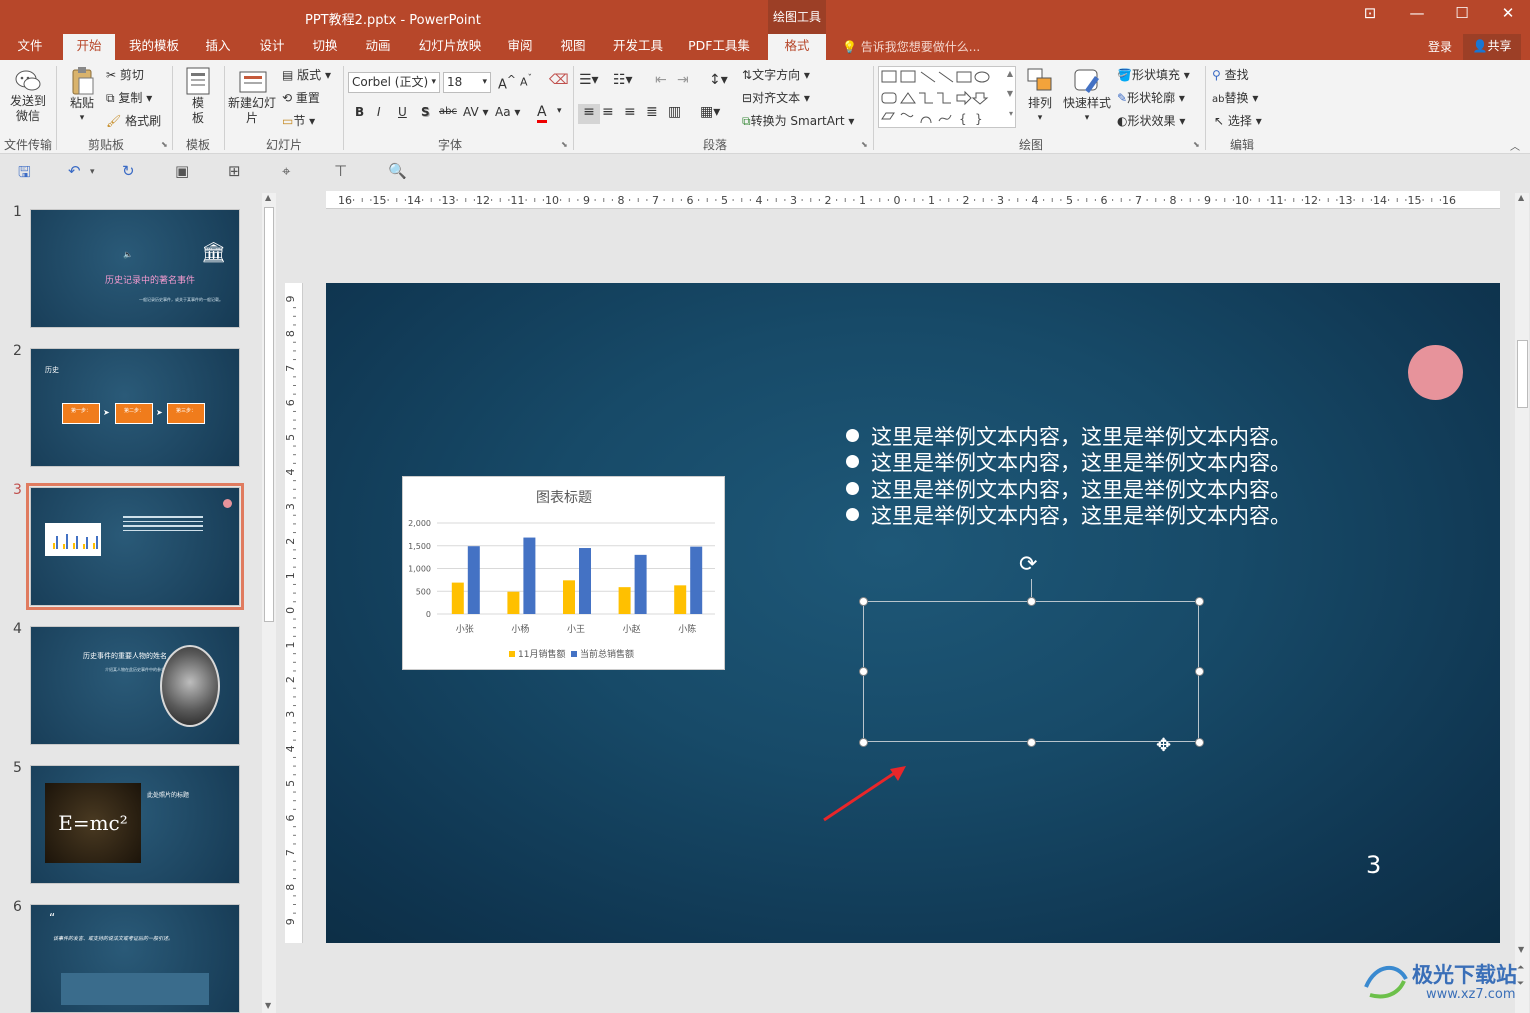 Image resolution: width=1530 pixels, height=1013 pixels. What do you see at coordinates (394, 82) in the screenshot?
I see `font-name-combo: Corbel (正文) ▾` at bounding box center [394, 82].